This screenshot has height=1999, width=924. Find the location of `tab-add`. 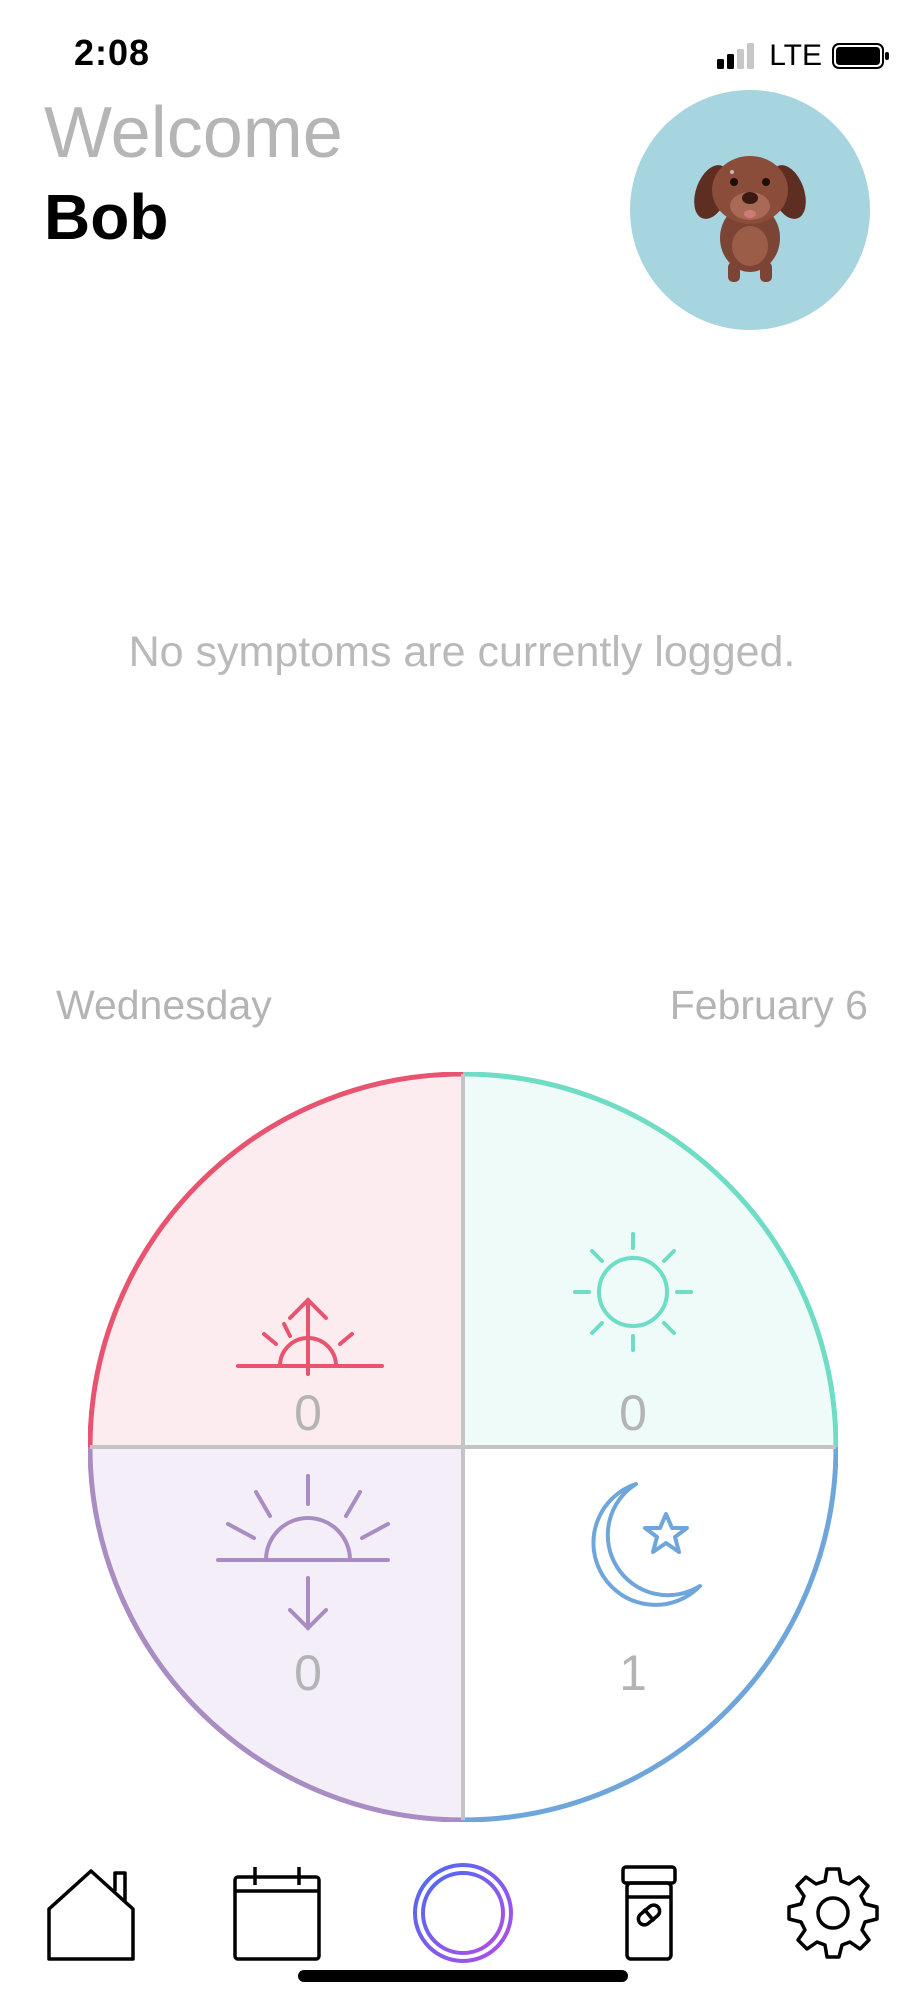

tab-add is located at coordinates (463, 1913).